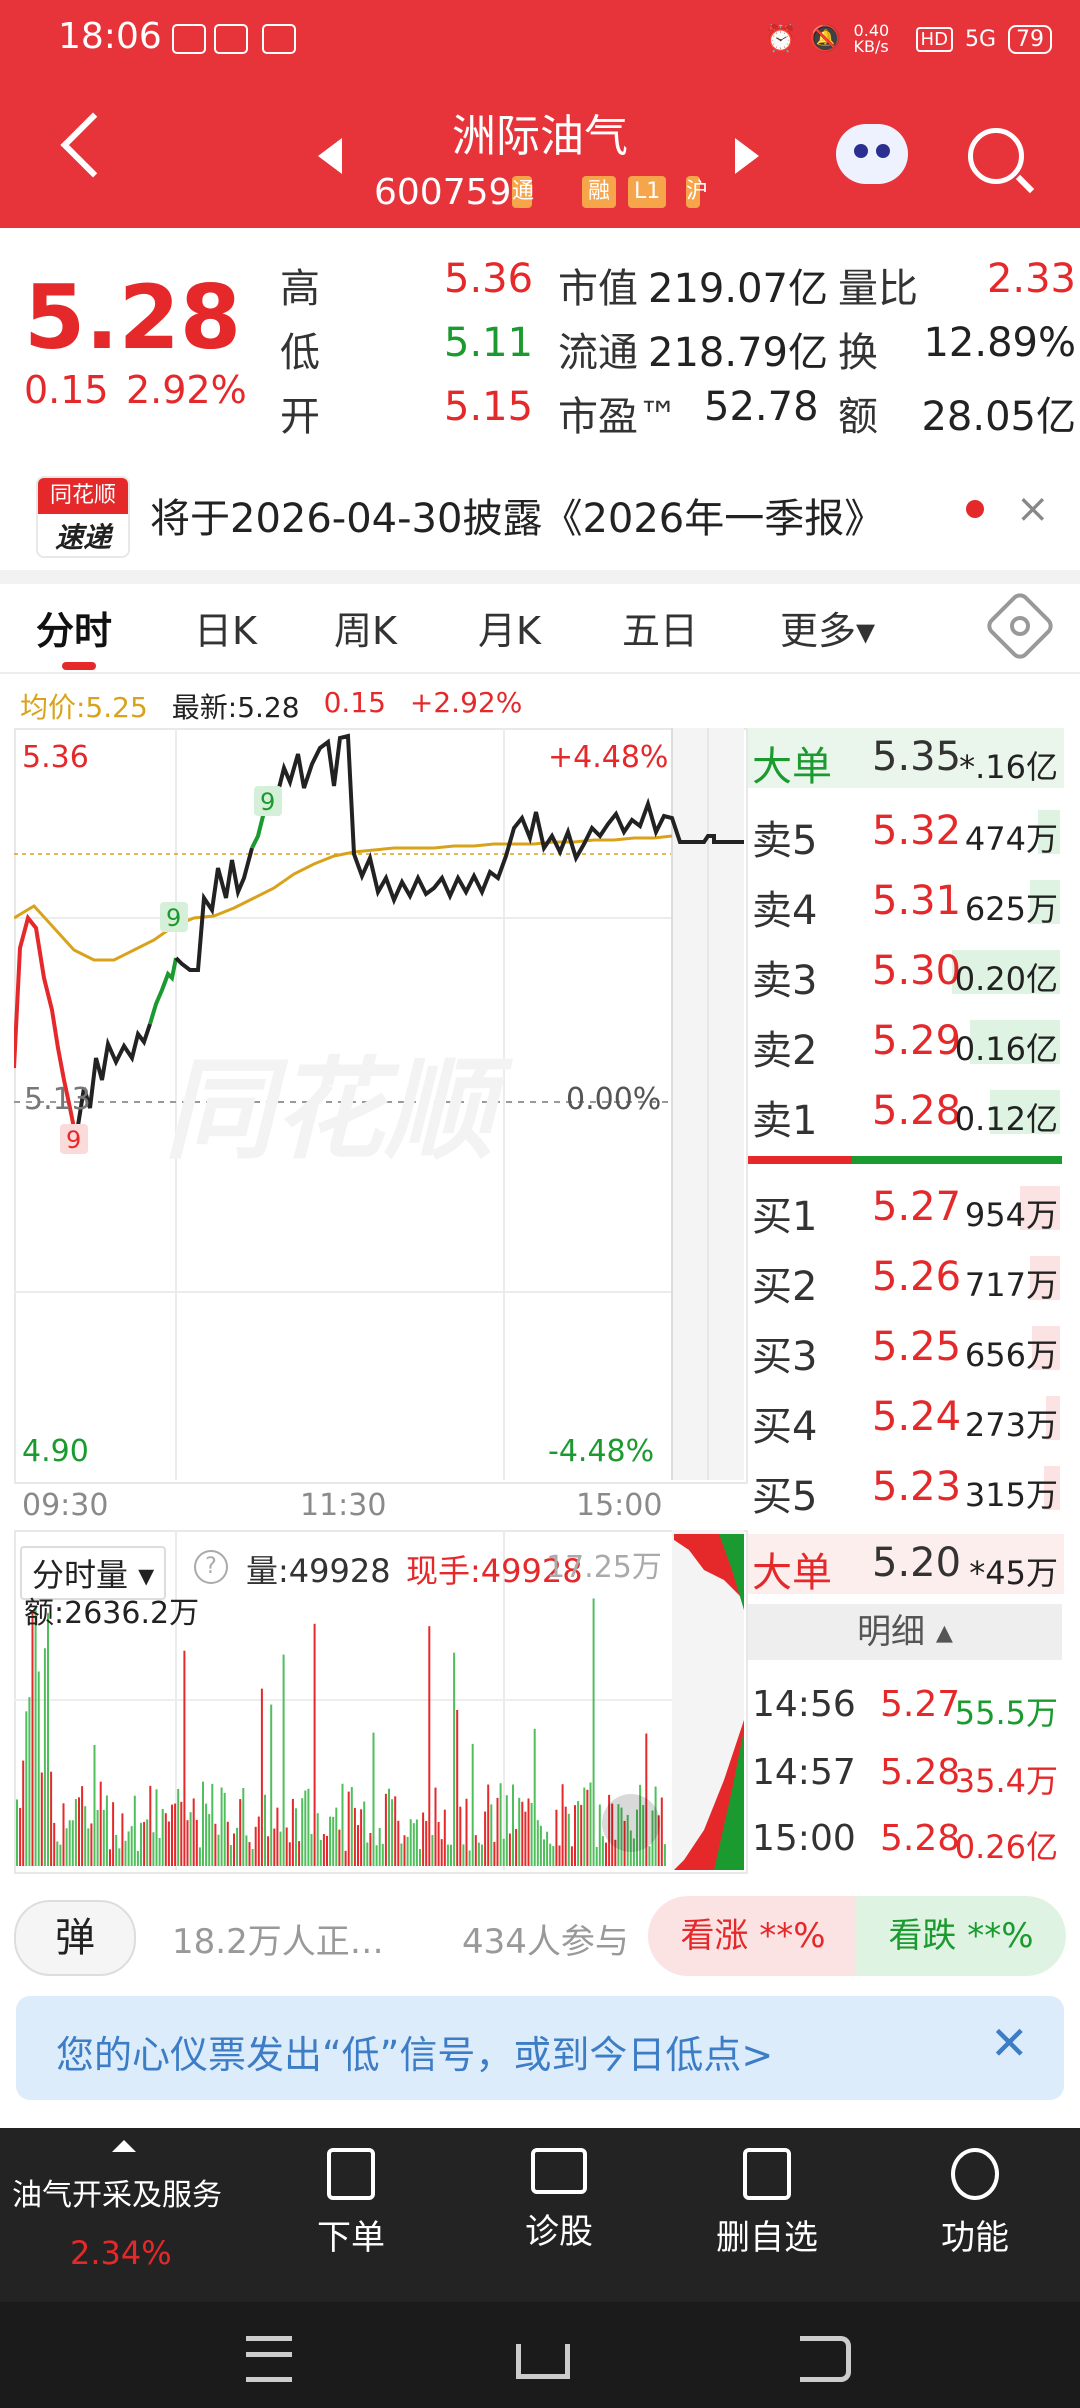  Describe the element at coordinates (124, 2146) in the screenshot. I see `sector-expand-icon` at that location.